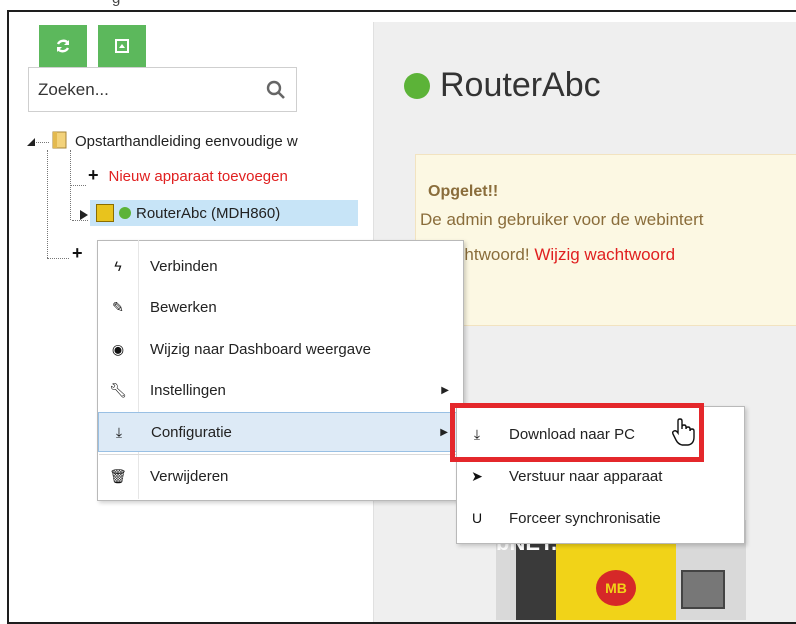 This screenshot has width=796, height=624. What do you see at coordinates (279, 266) in the screenshot?
I see `menu-item-verbinden: ϟ Verbinden` at bounding box center [279, 266].